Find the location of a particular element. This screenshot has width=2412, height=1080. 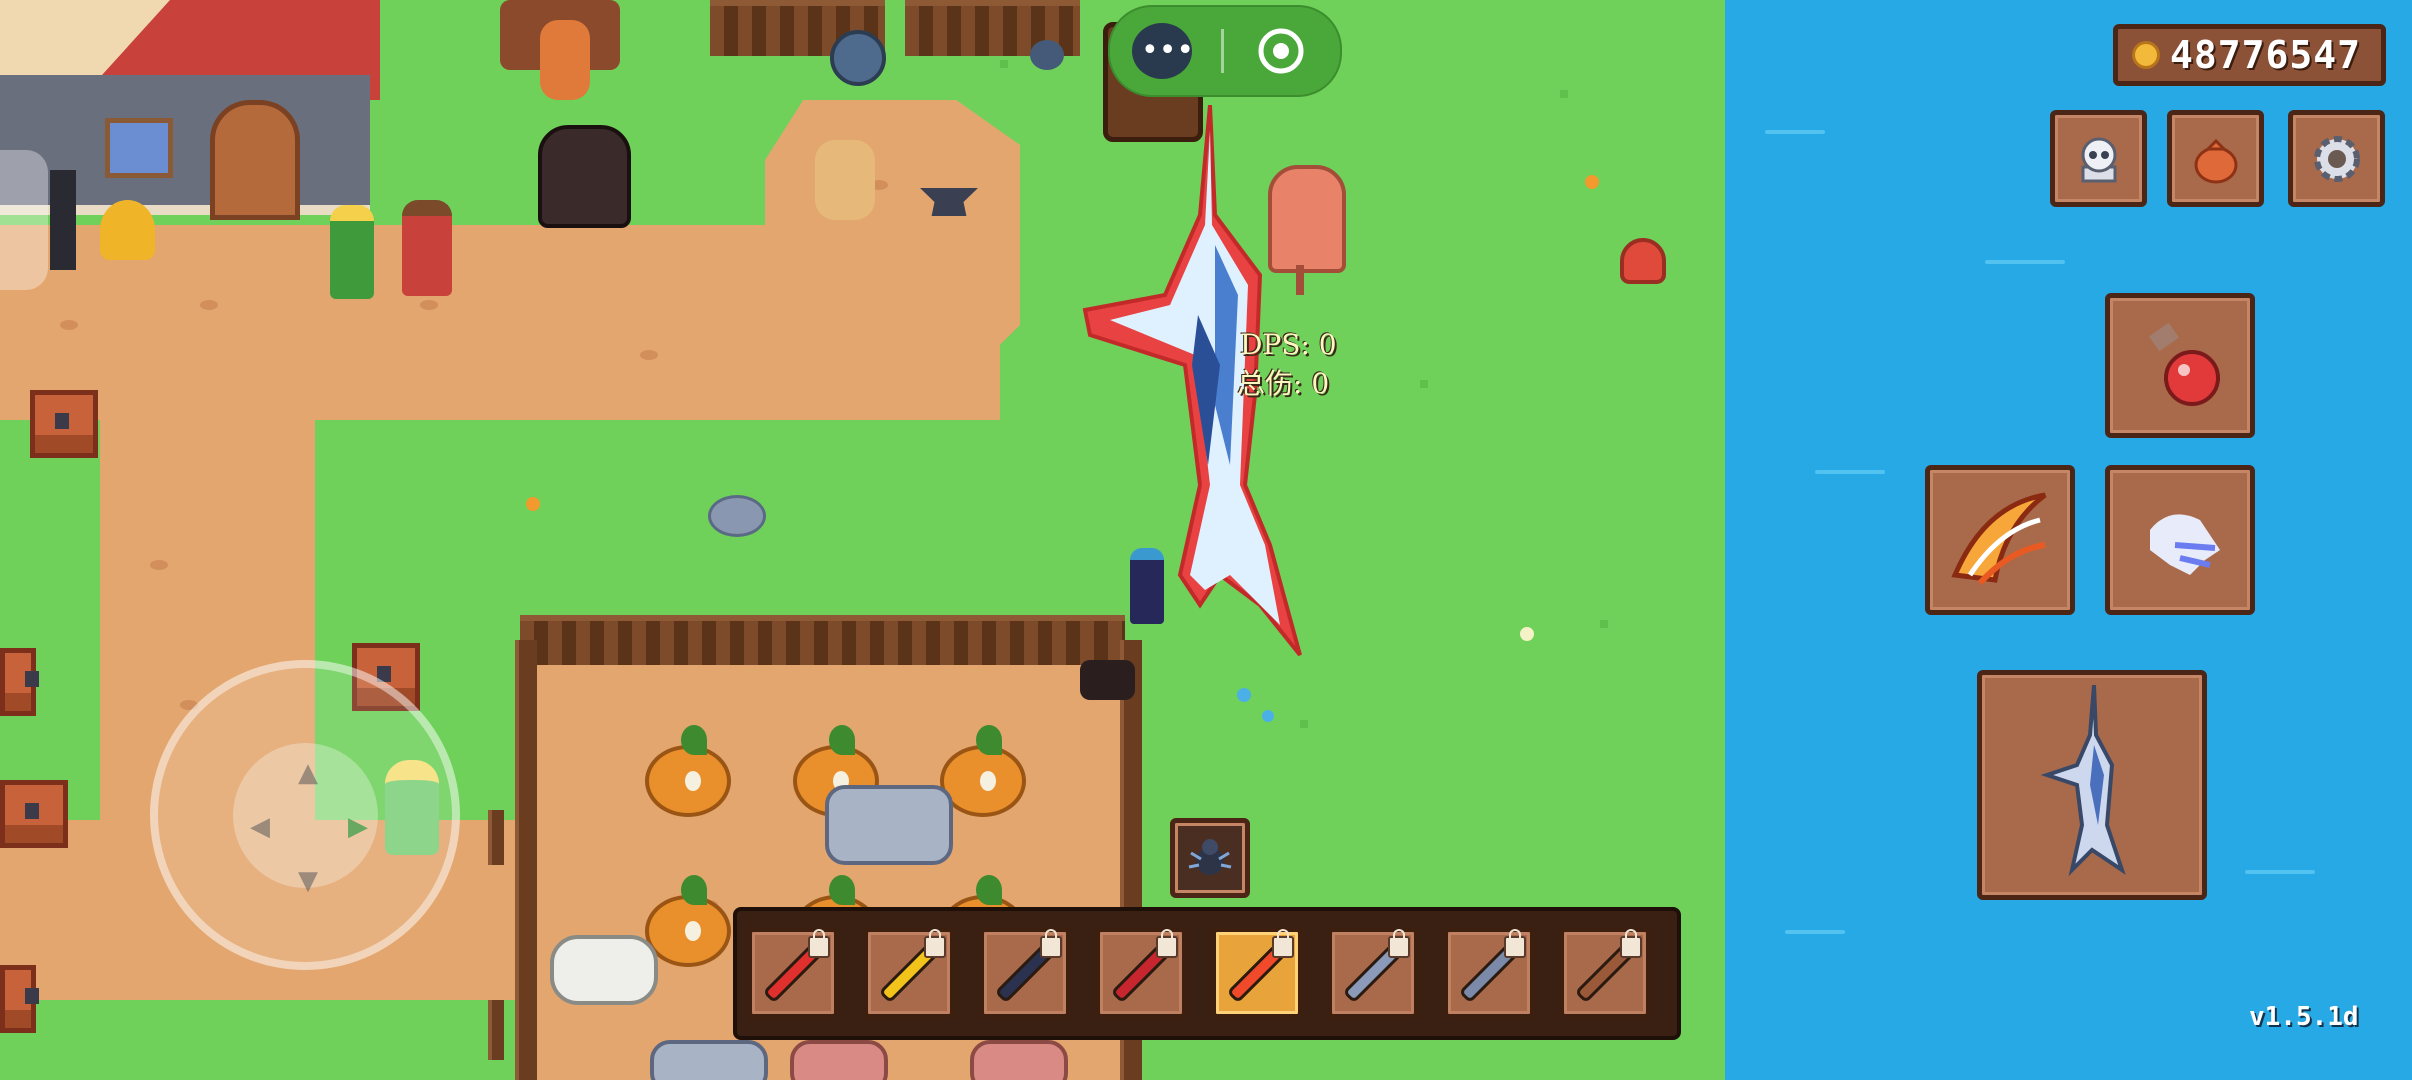

total-damage-readout: 总伤: 0 is located at coordinates (1283, 383).